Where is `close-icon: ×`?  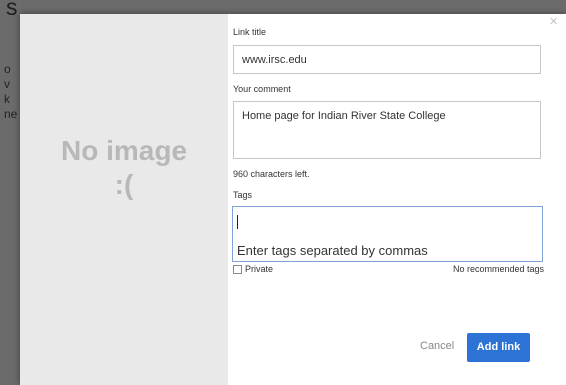 close-icon: × is located at coordinates (553, 22).